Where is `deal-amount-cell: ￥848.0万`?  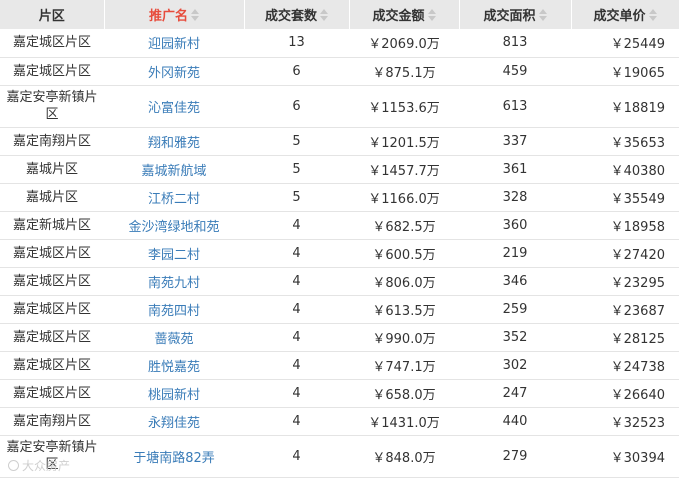
deal-amount-cell: ￥848.0万 is located at coordinates (404, 456).